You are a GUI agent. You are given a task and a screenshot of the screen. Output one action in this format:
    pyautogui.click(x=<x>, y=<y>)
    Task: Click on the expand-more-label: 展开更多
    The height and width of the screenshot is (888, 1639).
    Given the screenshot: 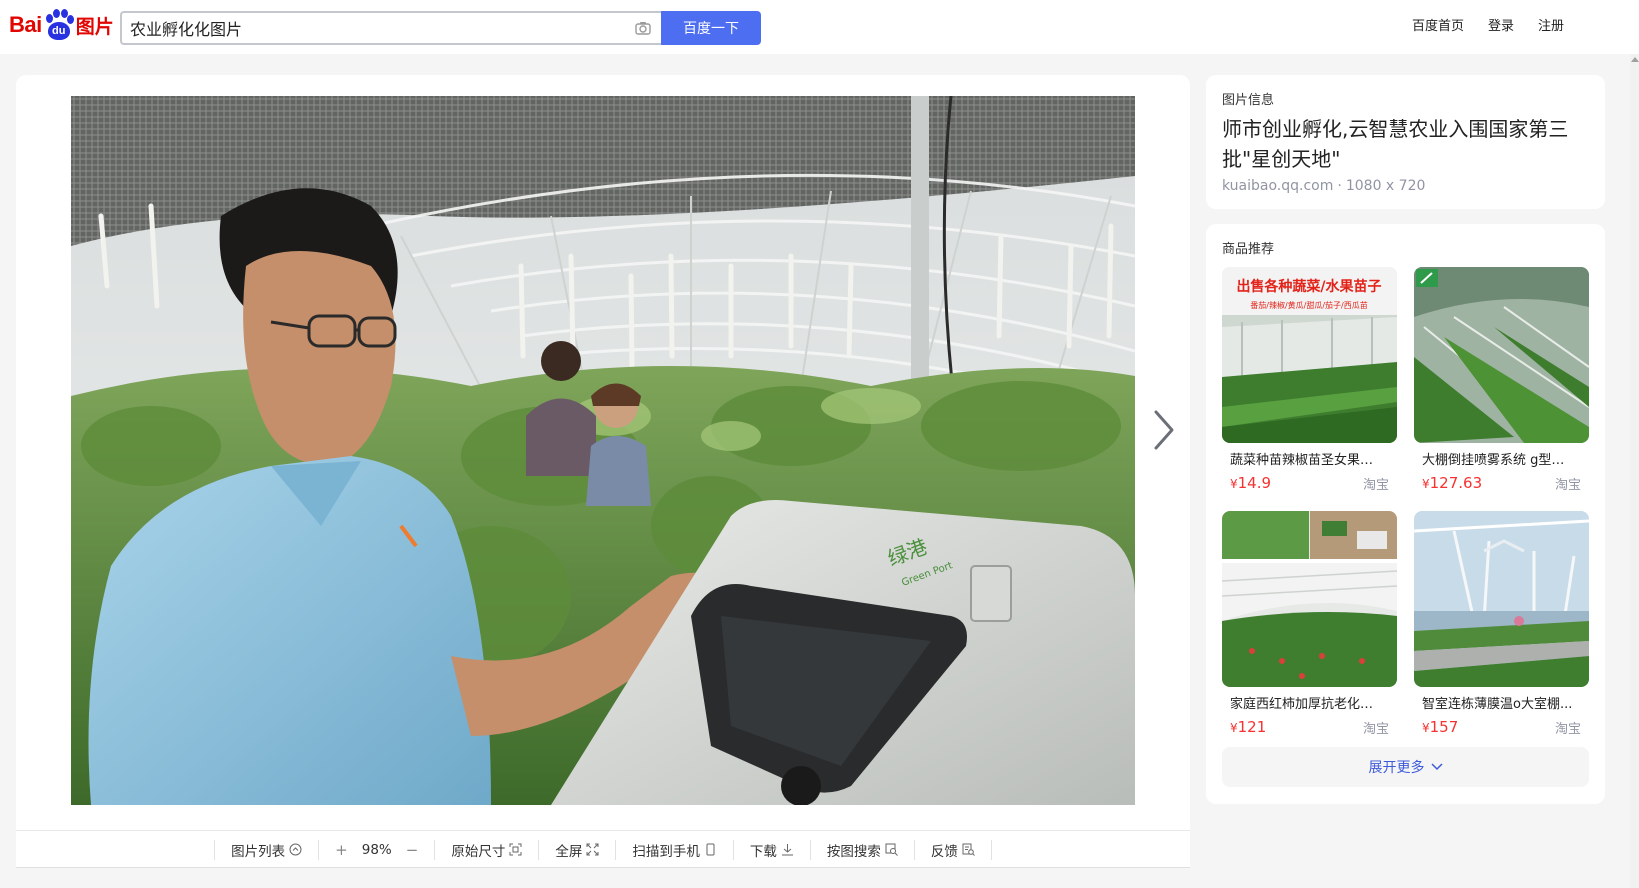 What is the action you would take?
    pyautogui.click(x=1396, y=768)
    